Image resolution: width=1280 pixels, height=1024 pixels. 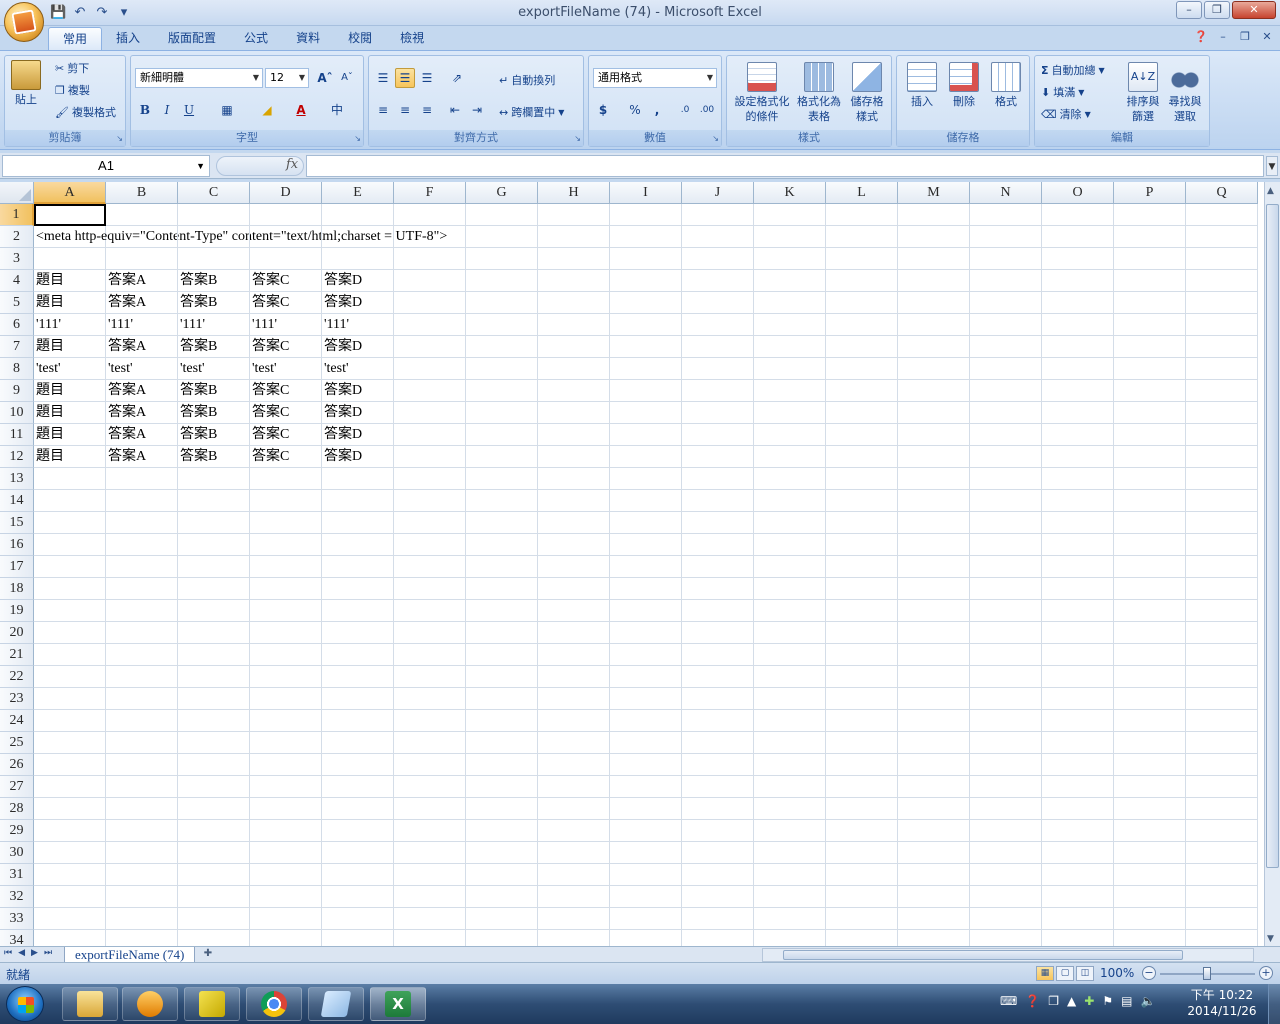 I want to click on cell-K15, so click(x=790, y=523).